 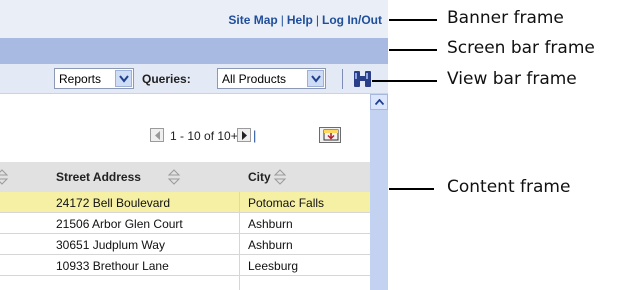 I want to click on content-callout-line, so click(x=411, y=189).